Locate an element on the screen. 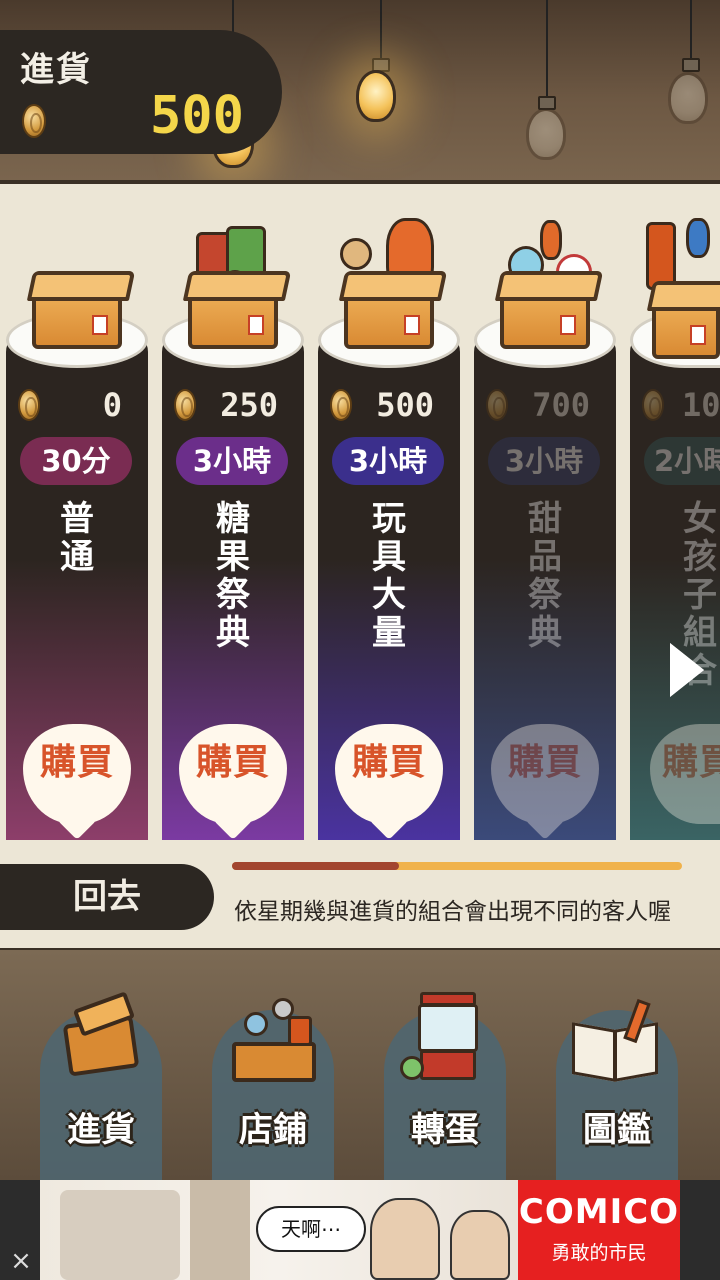 This screenshot has width=720, height=1280. ad-banner: × 天啊⋯ COMICO 勇敢的市民 is located at coordinates (360, 1230).